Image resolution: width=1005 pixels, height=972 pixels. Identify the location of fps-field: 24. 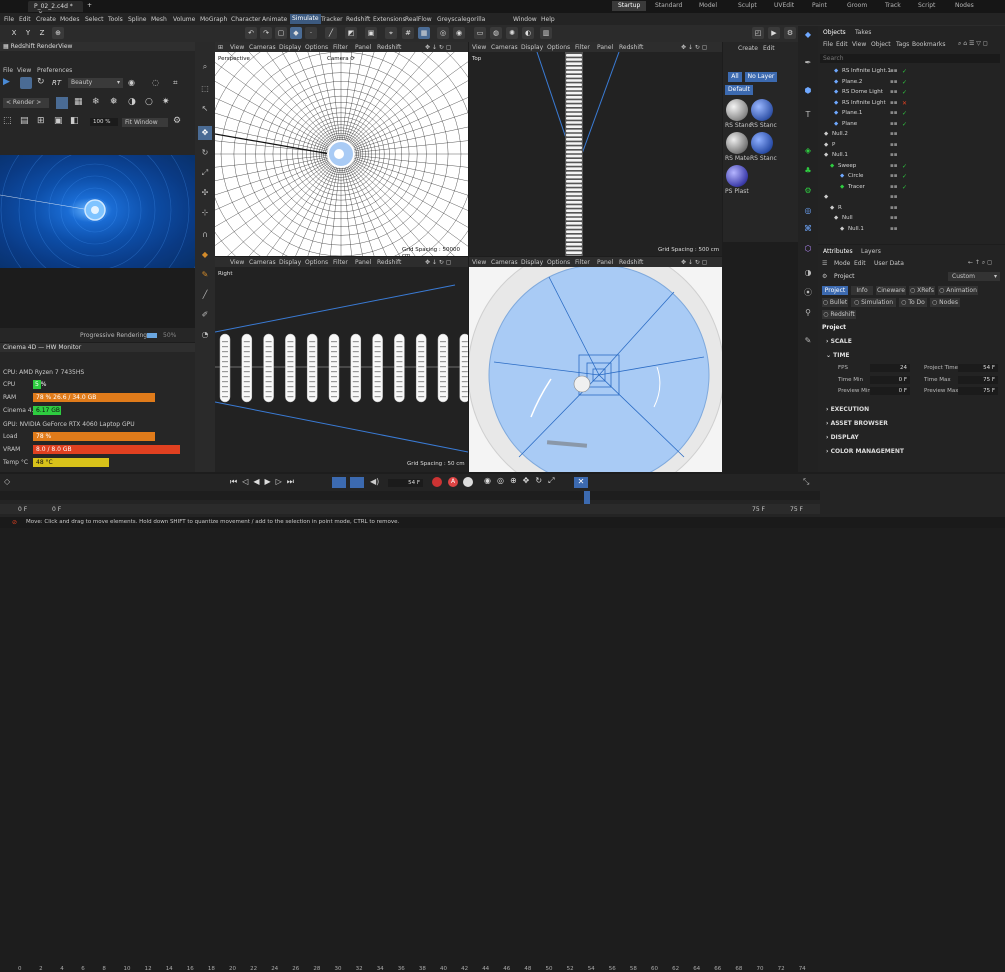
(890, 368).